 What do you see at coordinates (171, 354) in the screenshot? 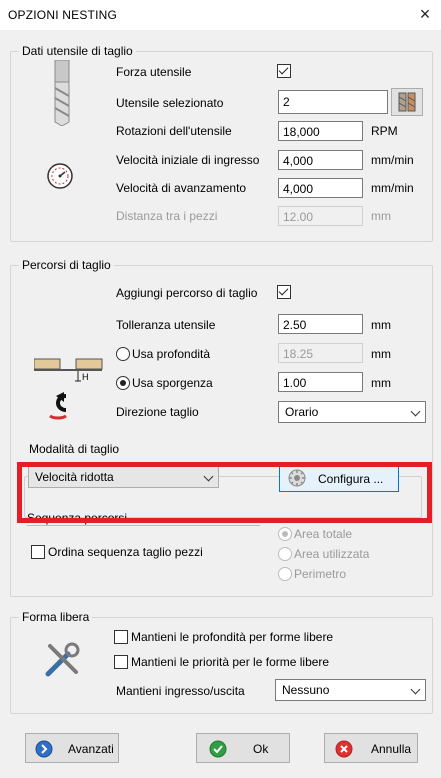
I see `use-depth-label: Usa profondità` at bounding box center [171, 354].